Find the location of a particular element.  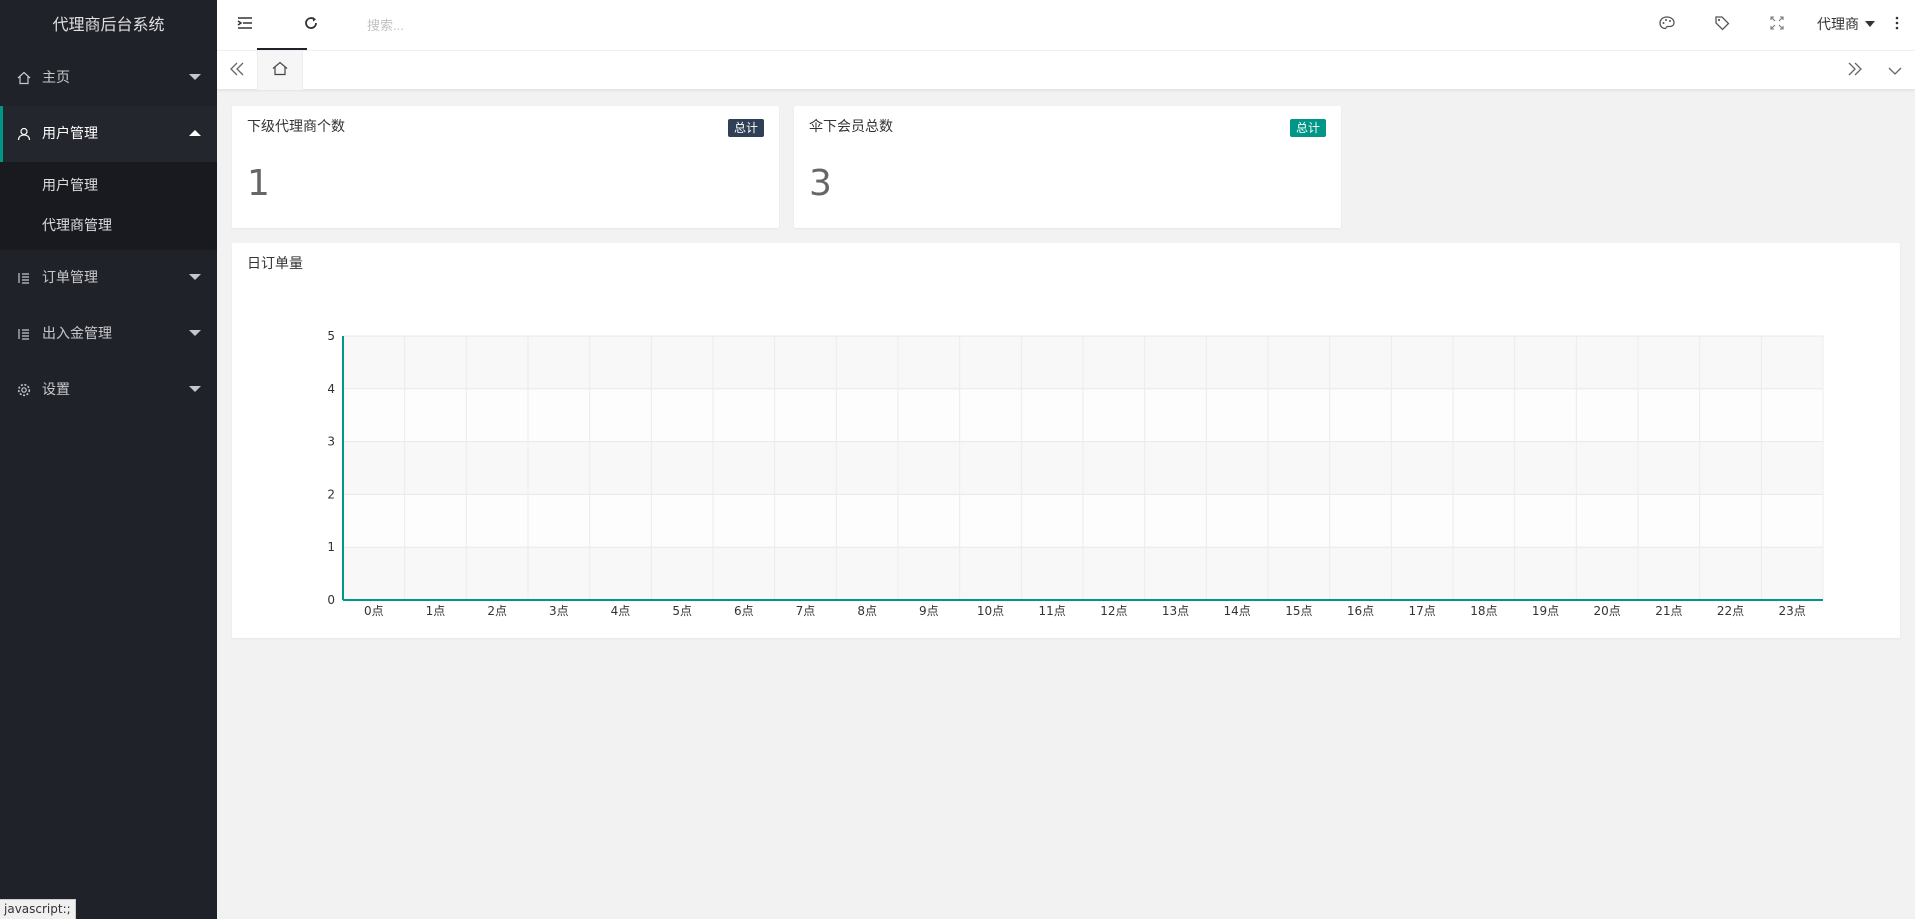

x-tick-label: 9点 is located at coordinates (929, 611).